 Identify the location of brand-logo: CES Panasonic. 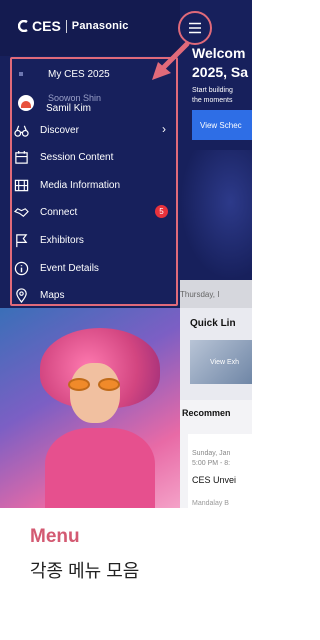
(73, 26).